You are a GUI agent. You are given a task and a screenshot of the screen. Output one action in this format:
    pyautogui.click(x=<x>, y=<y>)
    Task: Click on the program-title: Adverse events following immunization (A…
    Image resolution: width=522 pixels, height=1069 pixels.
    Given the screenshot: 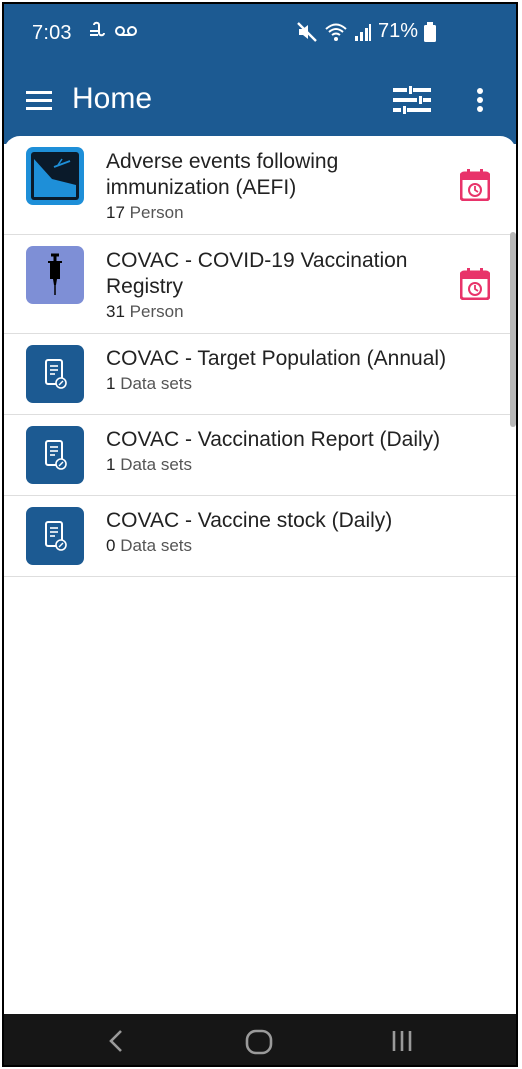 What is the action you would take?
    pyautogui.click(x=222, y=174)
    